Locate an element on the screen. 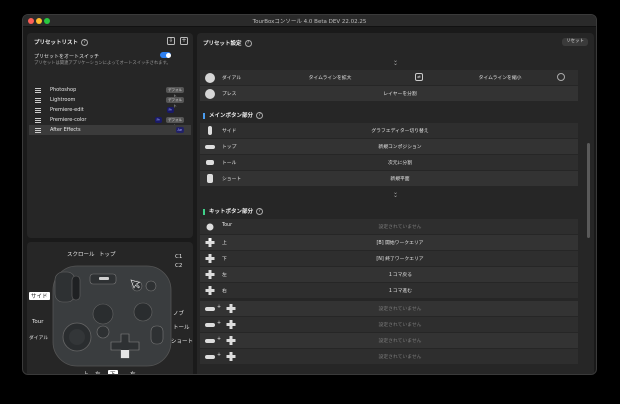 The width and height of the screenshot is (620, 404). autoswitch-toggle is located at coordinates (165, 55).